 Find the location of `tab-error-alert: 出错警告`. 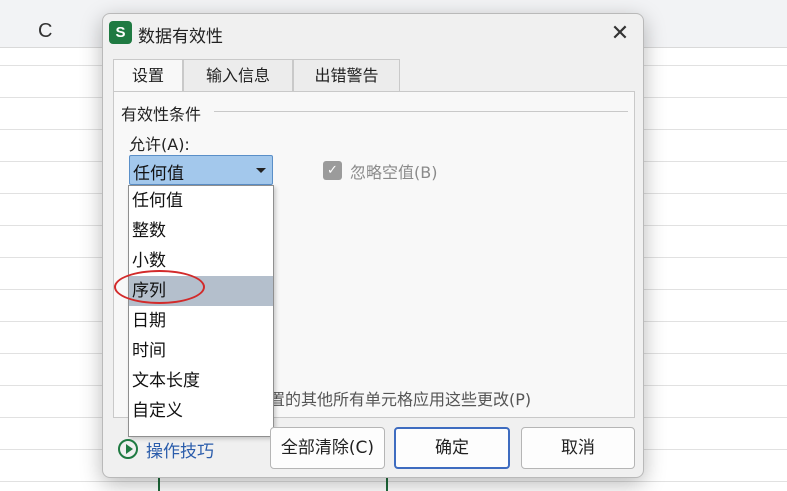

tab-error-alert: 出错警告 is located at coordinates (346, 75).